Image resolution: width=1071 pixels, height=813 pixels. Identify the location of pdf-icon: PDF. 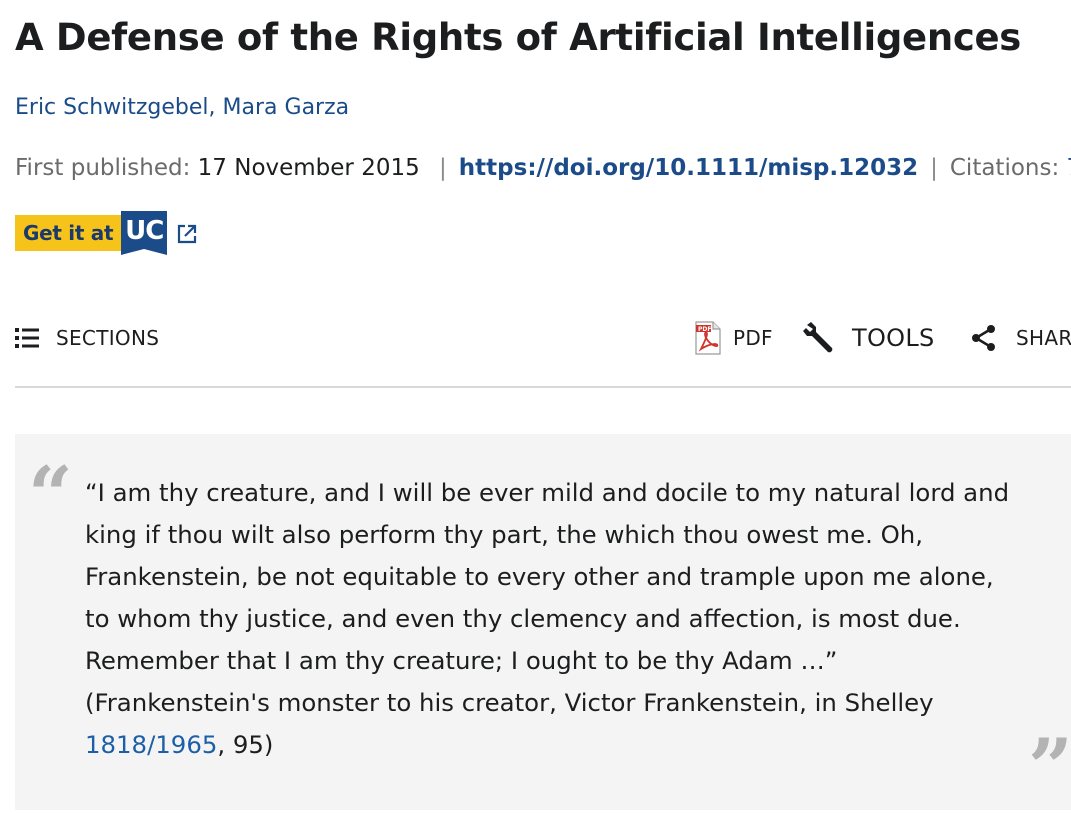
(708, 338).